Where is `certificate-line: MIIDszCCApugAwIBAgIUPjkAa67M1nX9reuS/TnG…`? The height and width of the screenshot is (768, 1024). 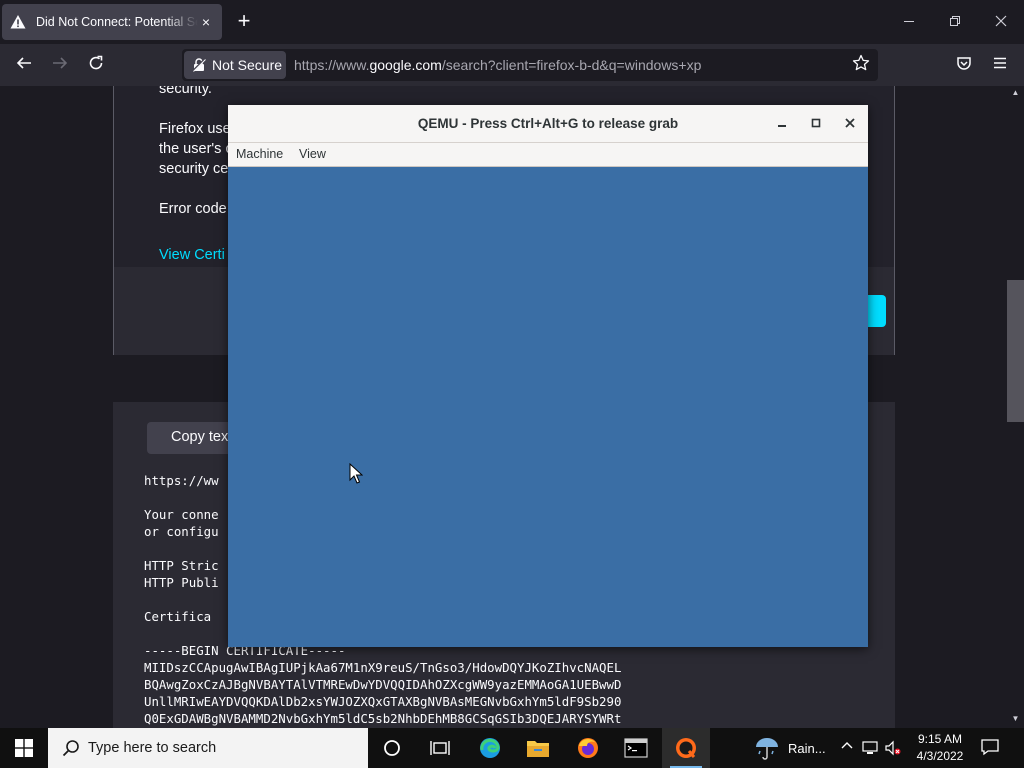 certificate-line: MIIDszCCApugAwIBAgIUPjkAa67M1nX9reuS/TnG… is located at coordinates (383, 667).